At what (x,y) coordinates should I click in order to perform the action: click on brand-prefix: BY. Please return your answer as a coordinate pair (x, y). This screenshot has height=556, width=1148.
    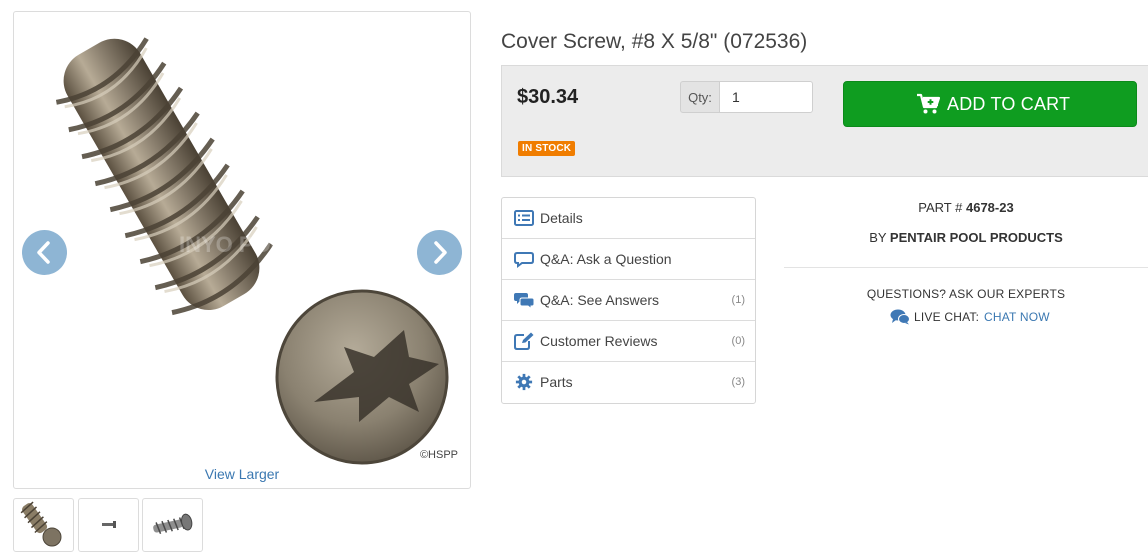
    Looking at the image, I should click on (878, 237).